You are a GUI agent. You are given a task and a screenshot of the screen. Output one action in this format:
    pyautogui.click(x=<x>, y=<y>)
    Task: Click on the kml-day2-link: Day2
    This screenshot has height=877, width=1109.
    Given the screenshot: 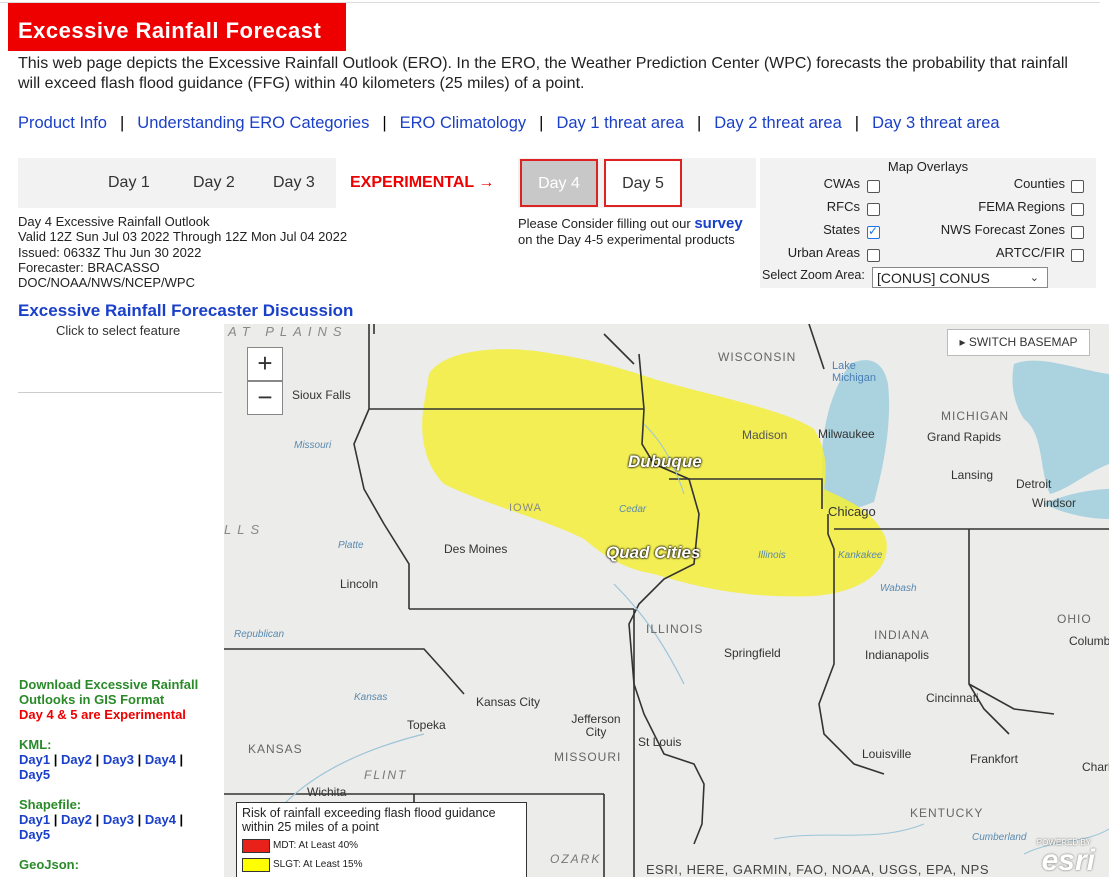 What is the action you would take?
    pyautogui.click(x=76, y=759)
    